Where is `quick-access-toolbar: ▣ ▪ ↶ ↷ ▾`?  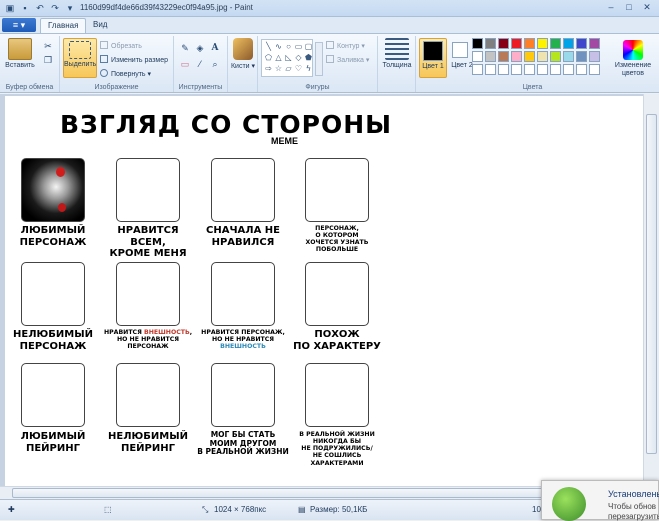
quick-access-toolbar: ▣ ▪ ↶ ↷ ▾ is located at coordinates (40, 8).